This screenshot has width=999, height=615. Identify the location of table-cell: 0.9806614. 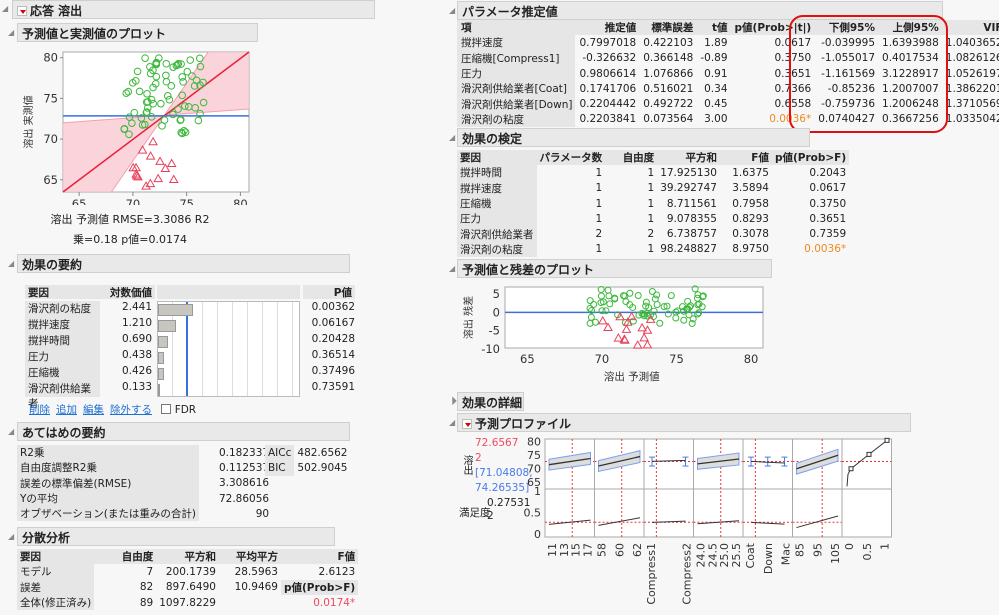
(608, 73).